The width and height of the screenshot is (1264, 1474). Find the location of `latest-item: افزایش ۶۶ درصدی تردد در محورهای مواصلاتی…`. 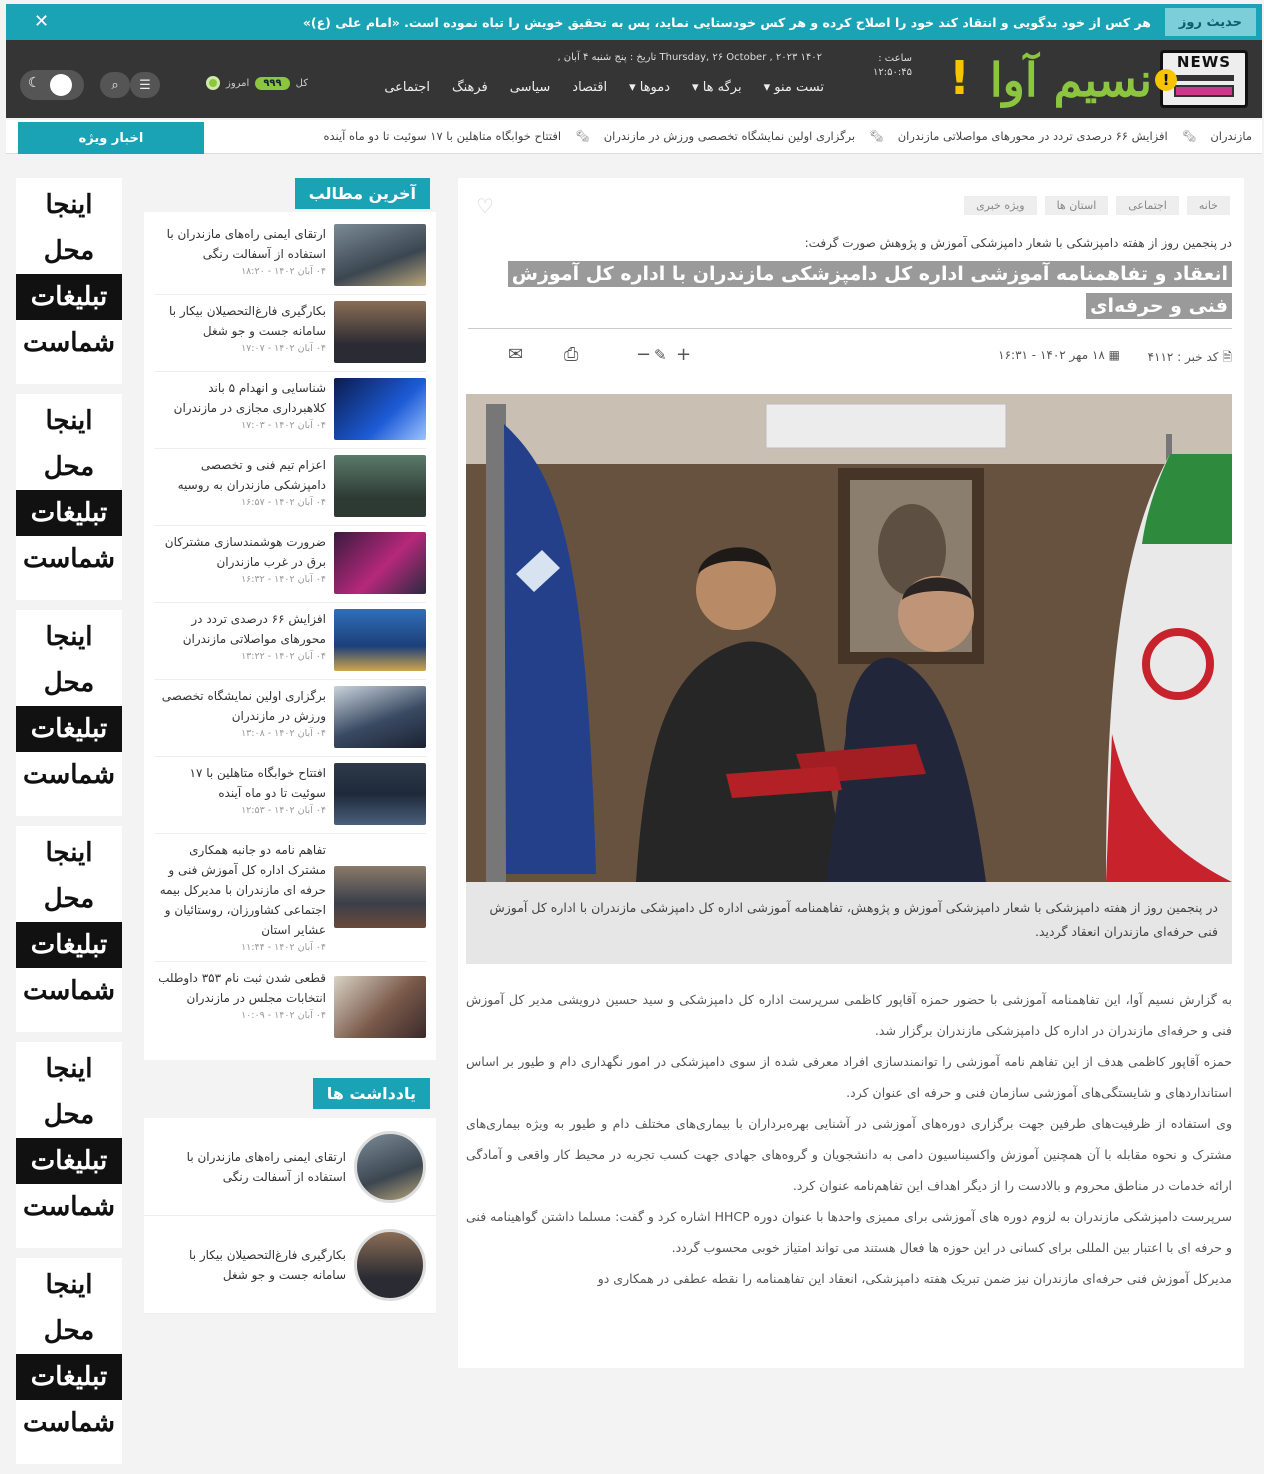

latest-item: افزایش ۶۶ درصدی تردد در محورهای مواصلاتی… is located at coordinates (290, 641).